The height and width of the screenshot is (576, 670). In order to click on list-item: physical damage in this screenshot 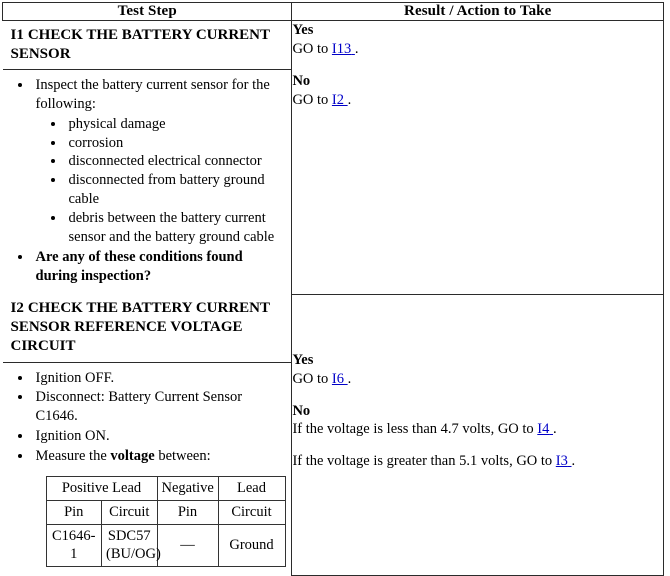, I will do `click(176, 124)`.